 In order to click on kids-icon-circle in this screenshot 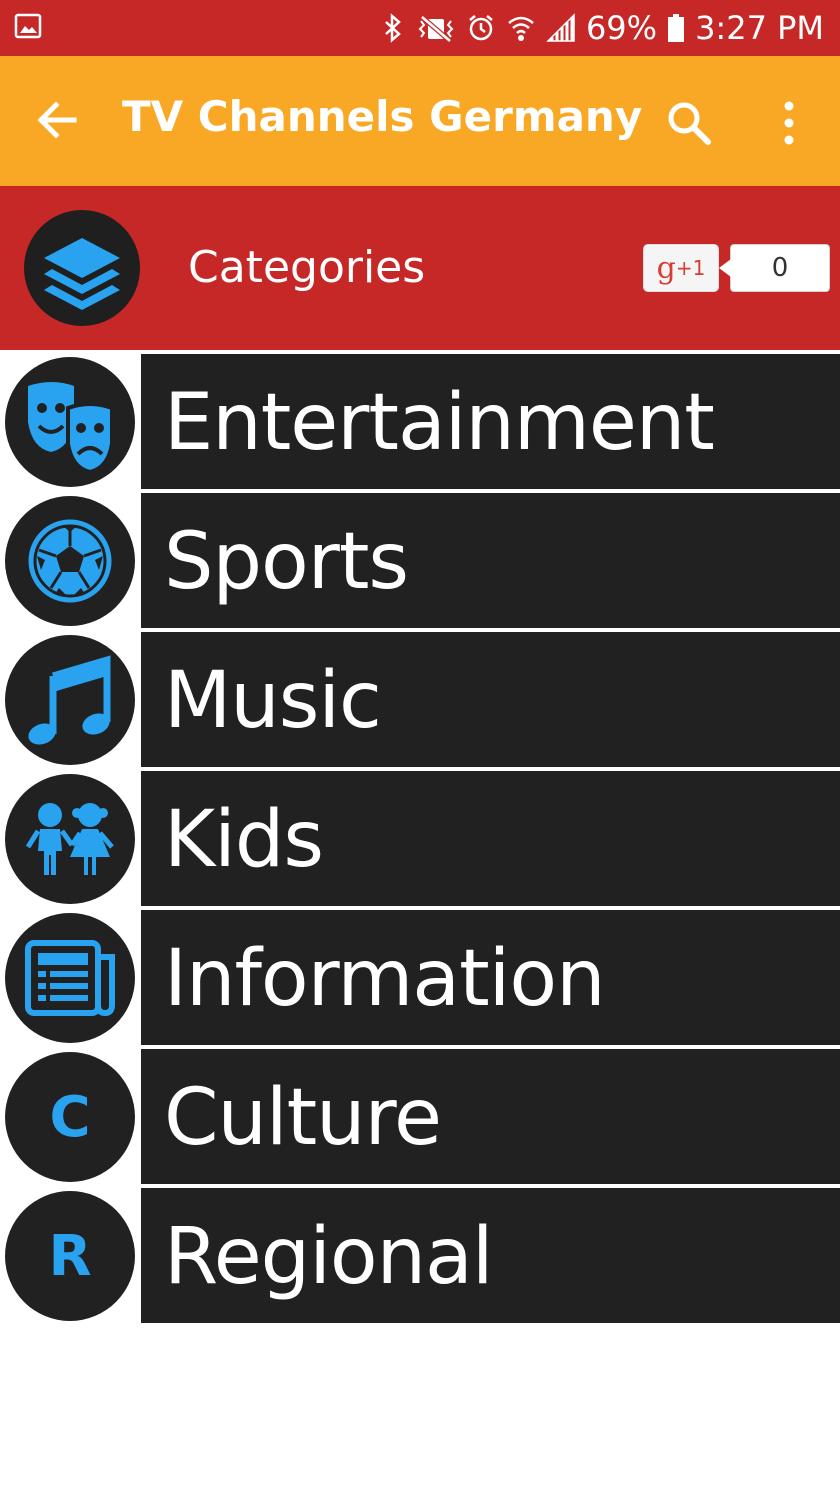, I will do `click(70, 839)`.